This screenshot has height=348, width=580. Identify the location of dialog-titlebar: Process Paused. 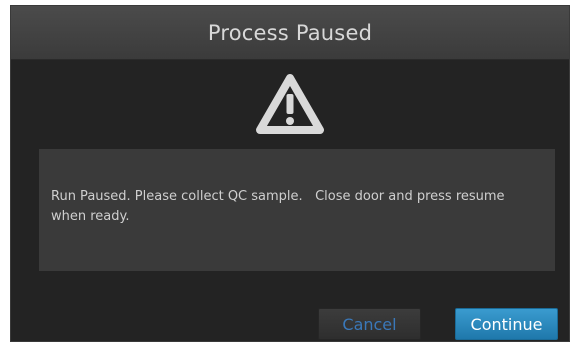
(290, 33).